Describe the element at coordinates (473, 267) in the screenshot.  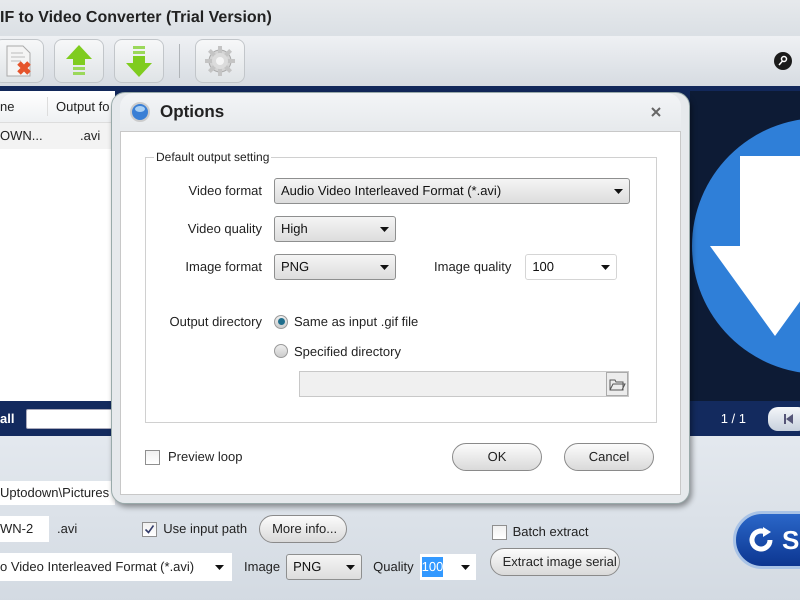
I see `field-label: Image quality` at that location.